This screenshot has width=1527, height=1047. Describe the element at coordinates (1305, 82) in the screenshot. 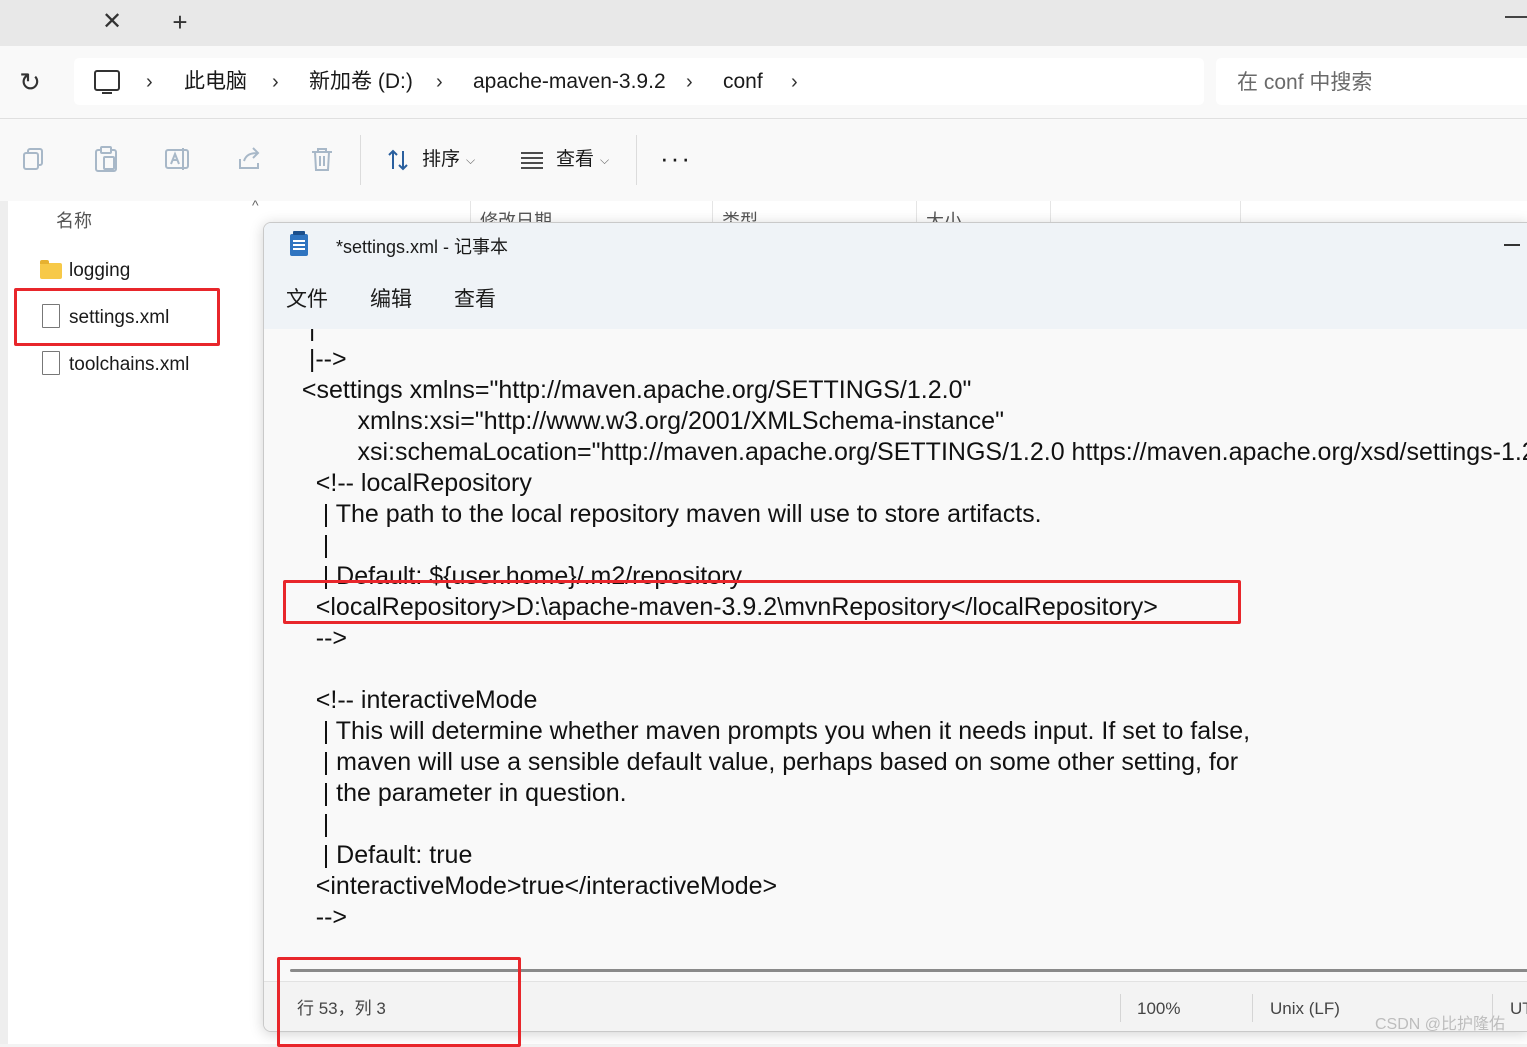

I see `search-placeholder: 在 conf 中搜索` at that location.